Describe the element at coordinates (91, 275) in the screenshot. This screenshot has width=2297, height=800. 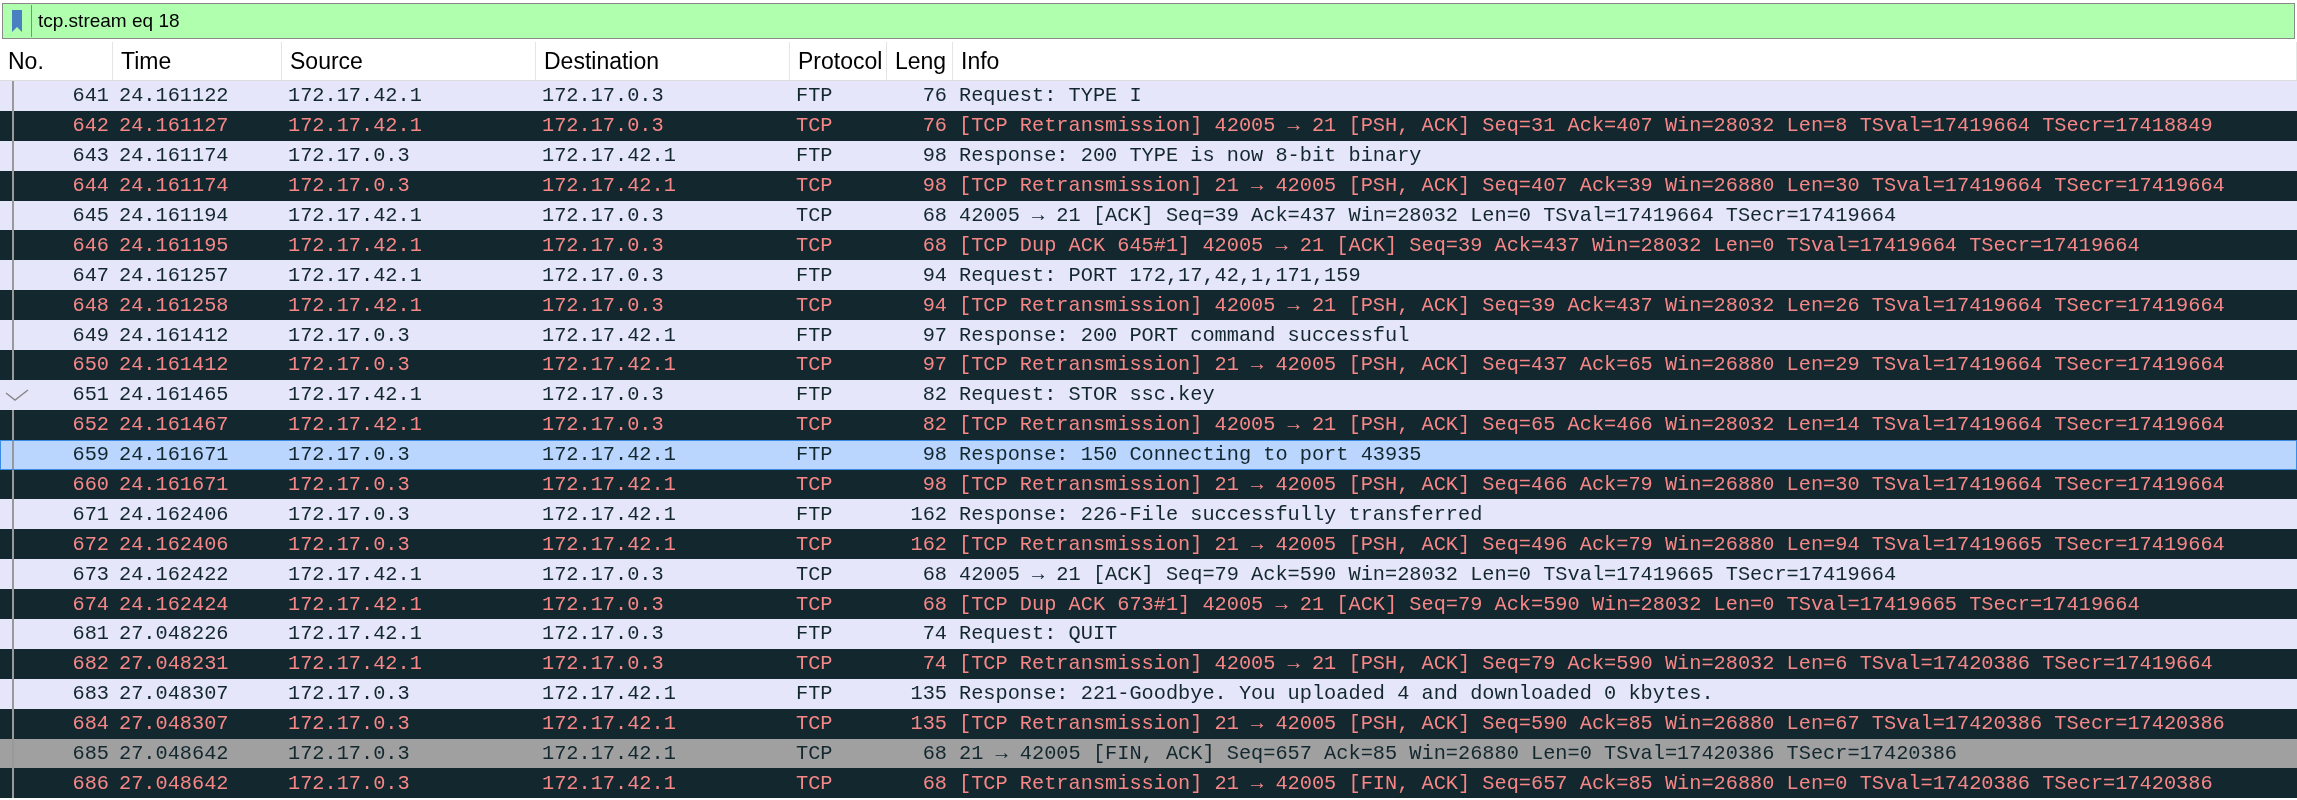
I see `packet-number: 647` at that location.